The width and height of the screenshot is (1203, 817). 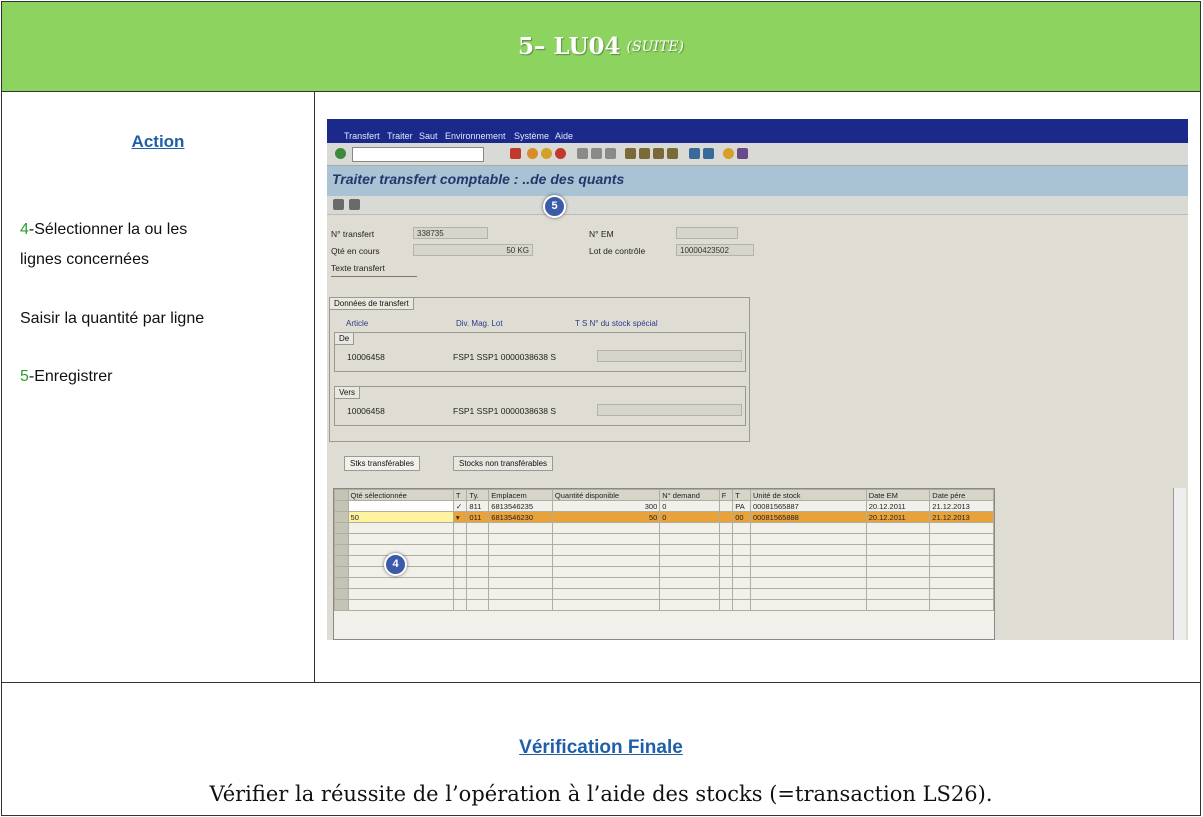 I want to click on deselect-all-icon, so click(x=354, y=204).